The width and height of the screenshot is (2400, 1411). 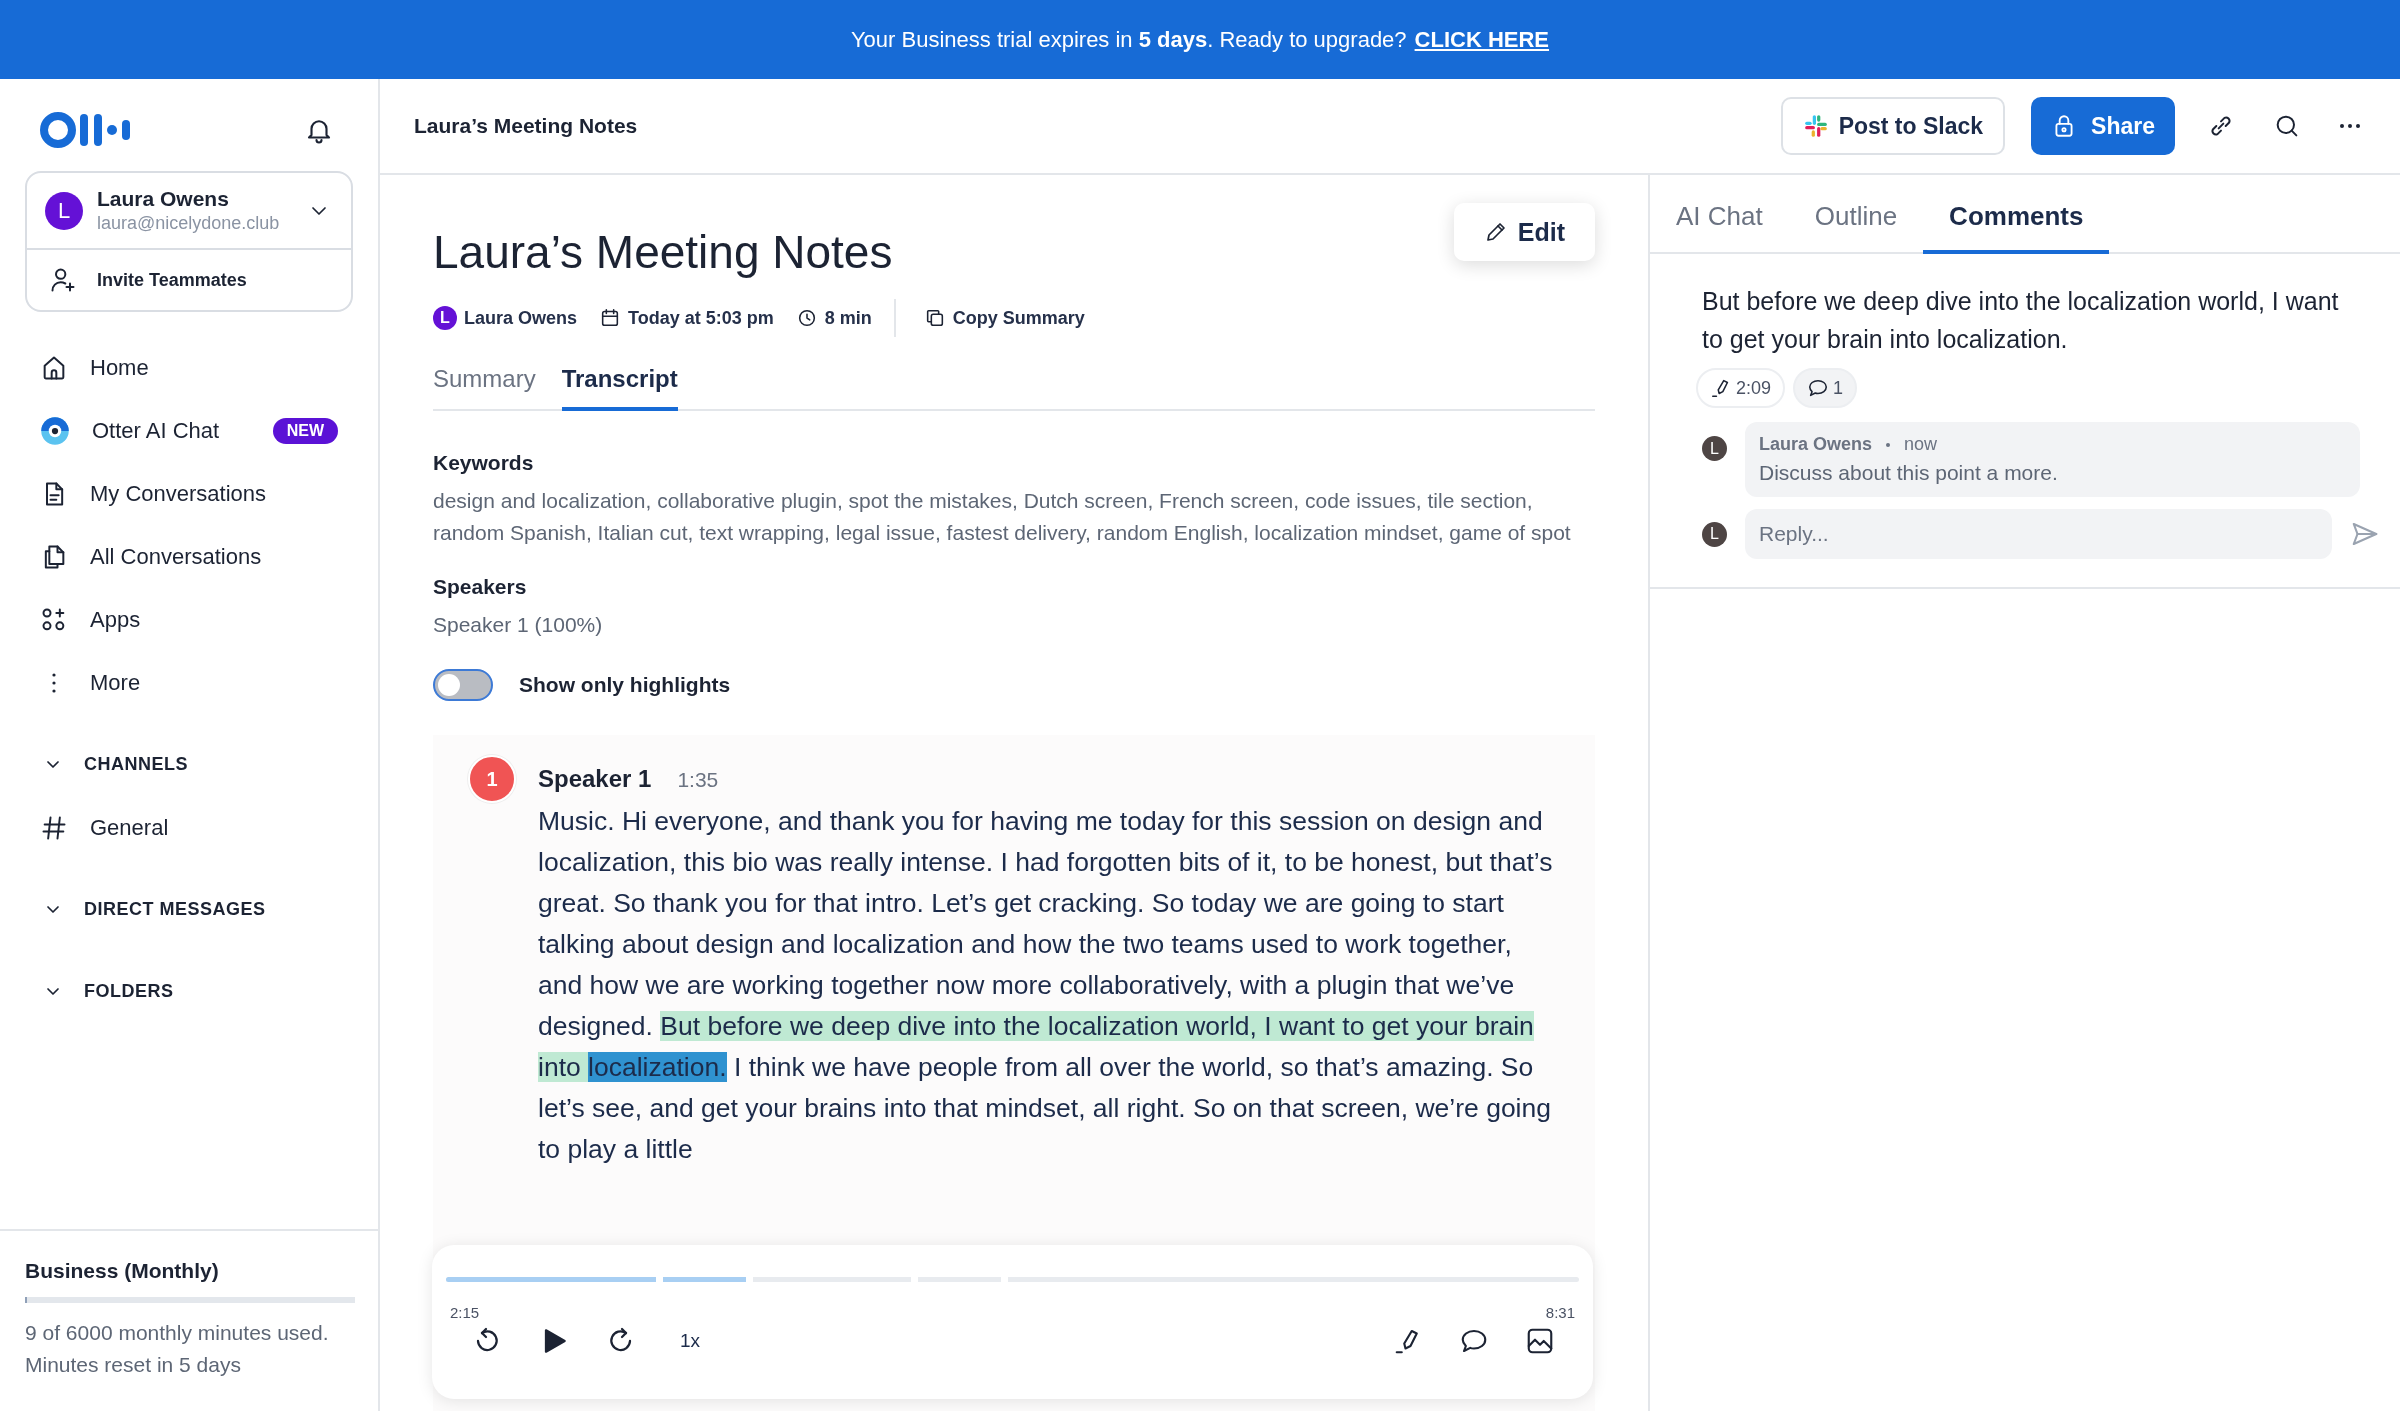 What do you see at coordinates (1816, 444) in the screenshot?
I see `comment-author: Laura Owens` at bounding box center [1816, 444].